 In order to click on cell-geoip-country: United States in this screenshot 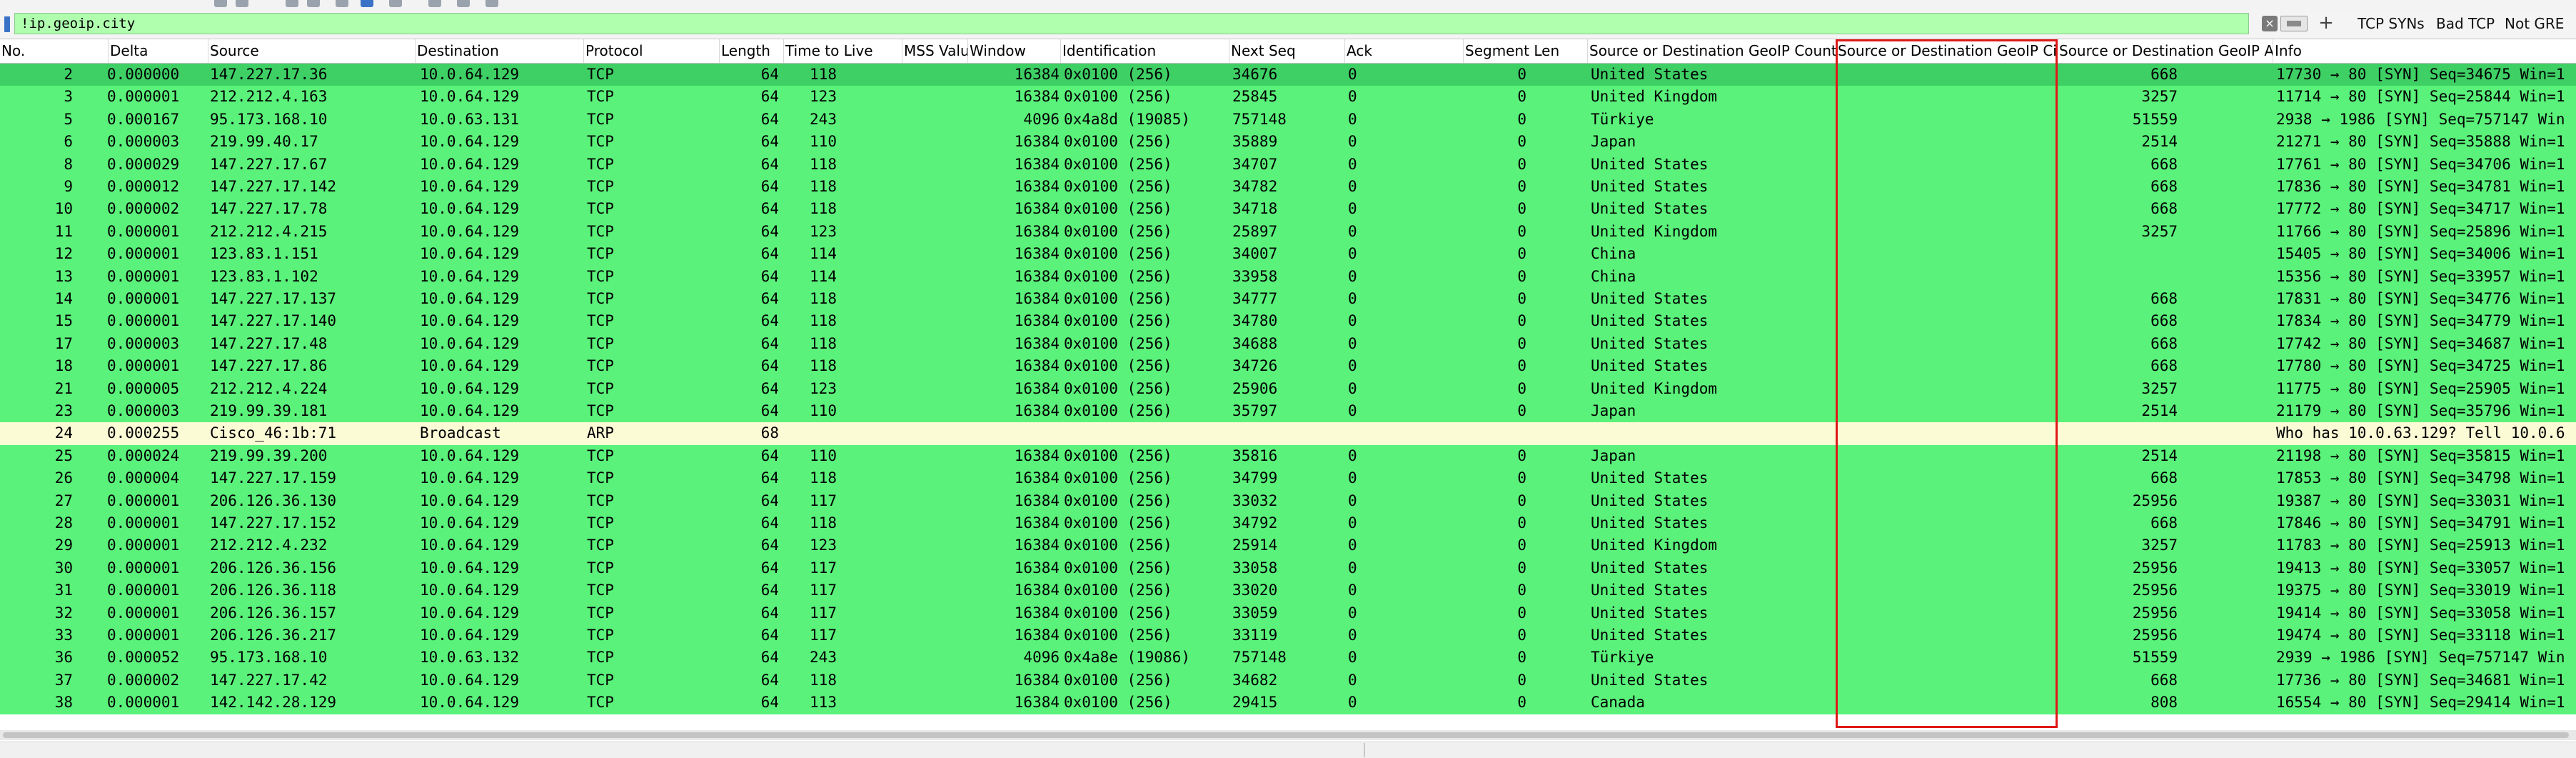, I will do `click(1650, 343)`.